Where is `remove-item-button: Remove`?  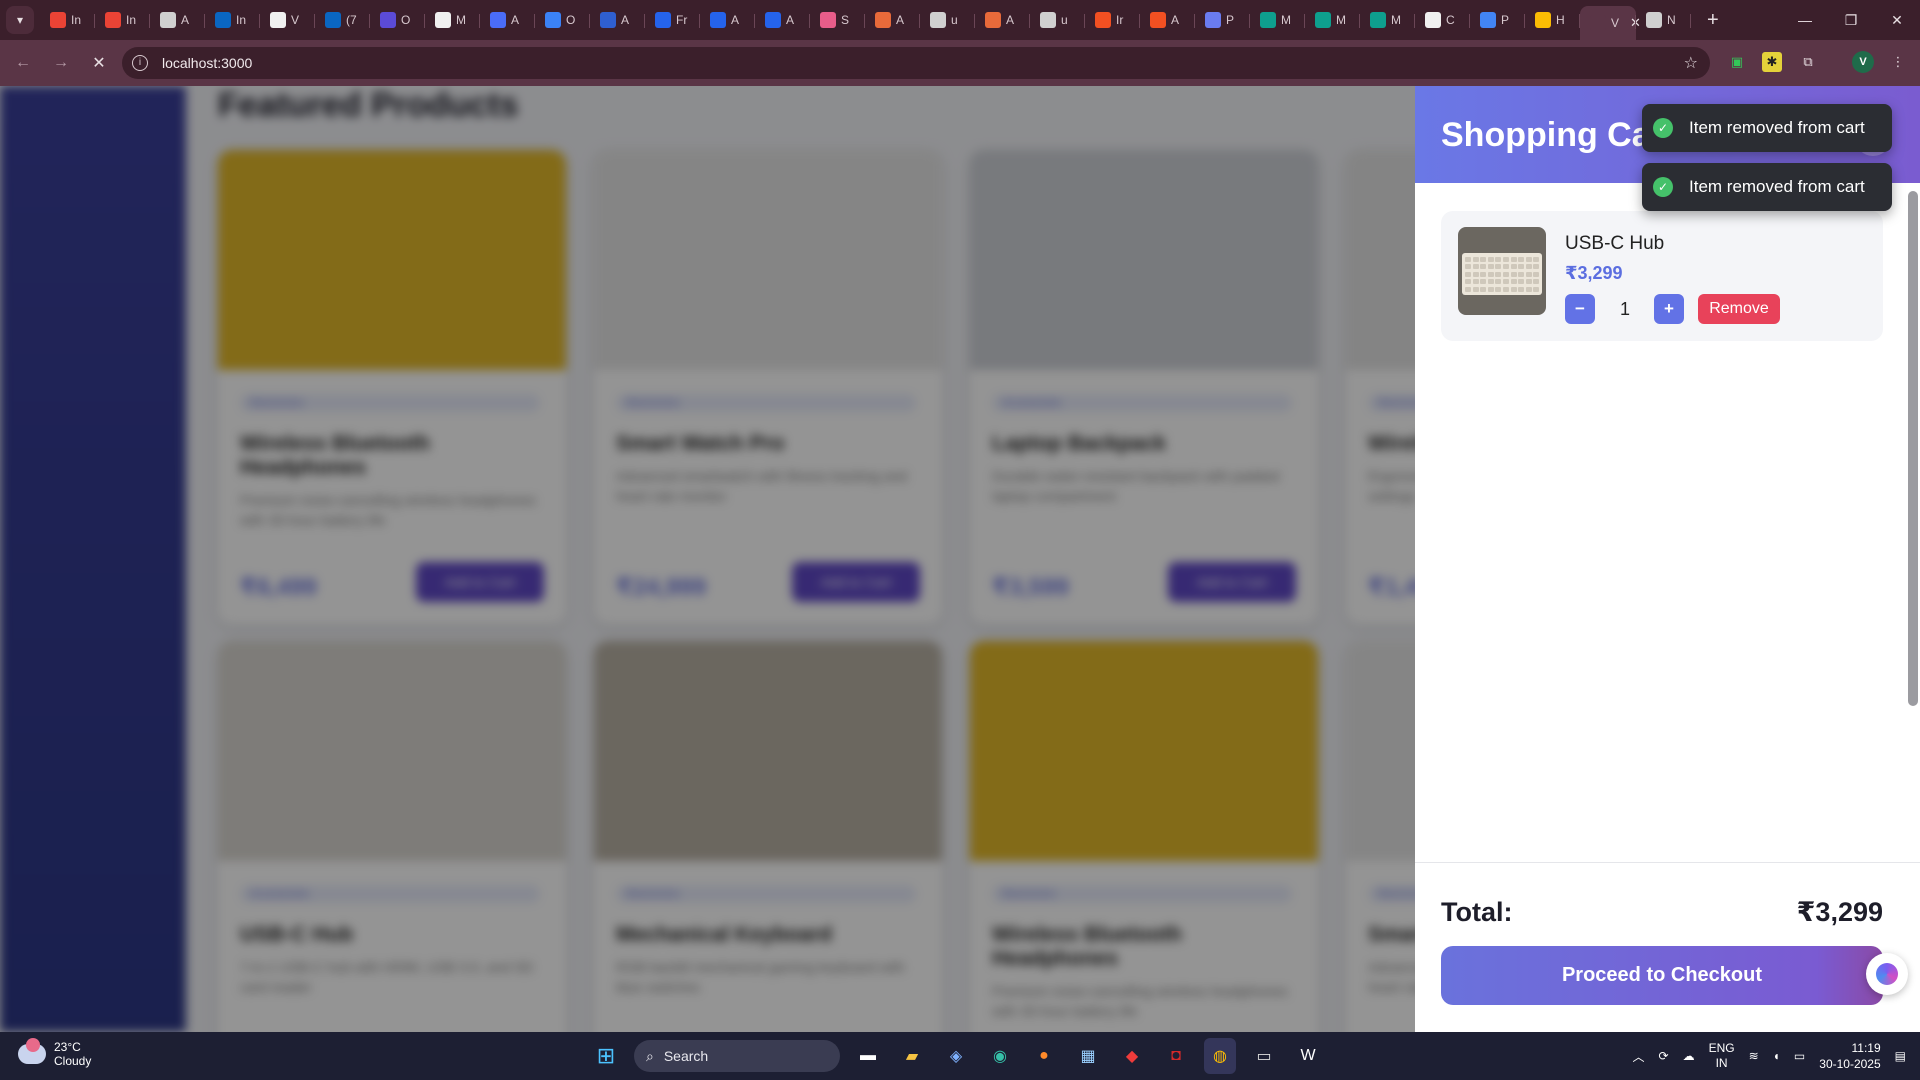 remove-item-button: Remove is located at coordinates (1739, 309).